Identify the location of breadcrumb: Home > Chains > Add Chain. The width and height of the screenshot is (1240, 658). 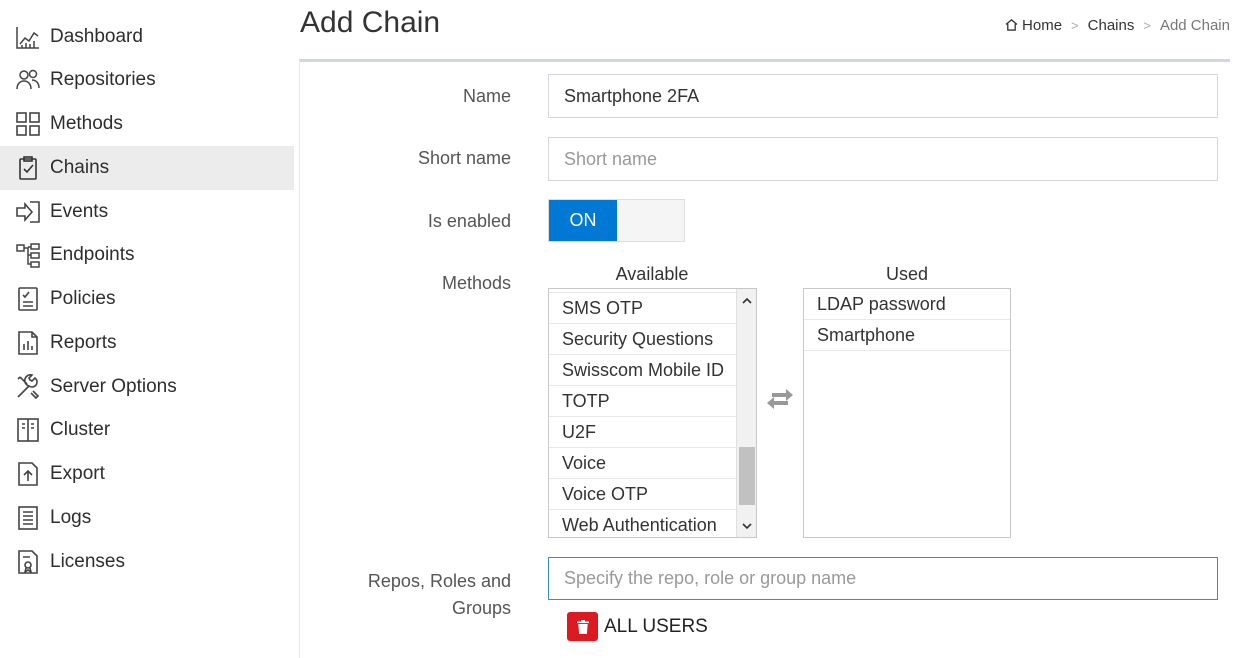
(1117, 25).